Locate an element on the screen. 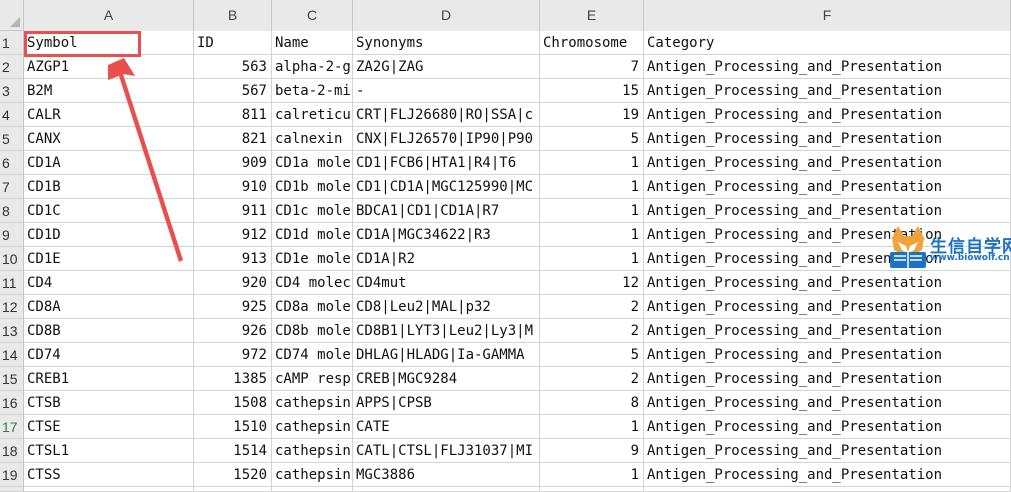 The height and width of the screenshot is (492, 1011). cell-d2: ZA2G|ZAG is located at coordinates (446, 67).